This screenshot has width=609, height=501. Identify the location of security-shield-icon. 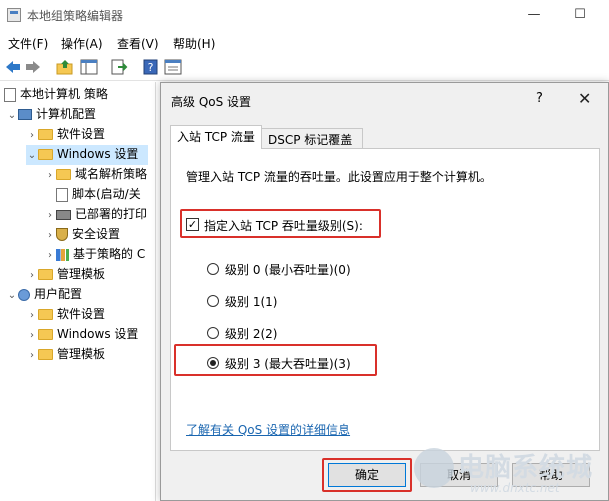
(62, 234).